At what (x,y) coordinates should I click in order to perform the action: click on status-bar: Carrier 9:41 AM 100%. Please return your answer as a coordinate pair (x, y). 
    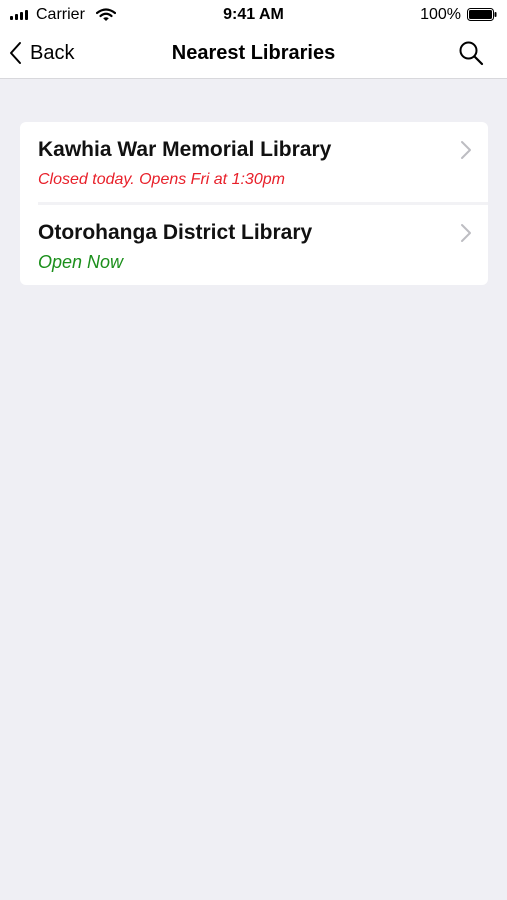
    Looking at the image, I should click on (253, 15).